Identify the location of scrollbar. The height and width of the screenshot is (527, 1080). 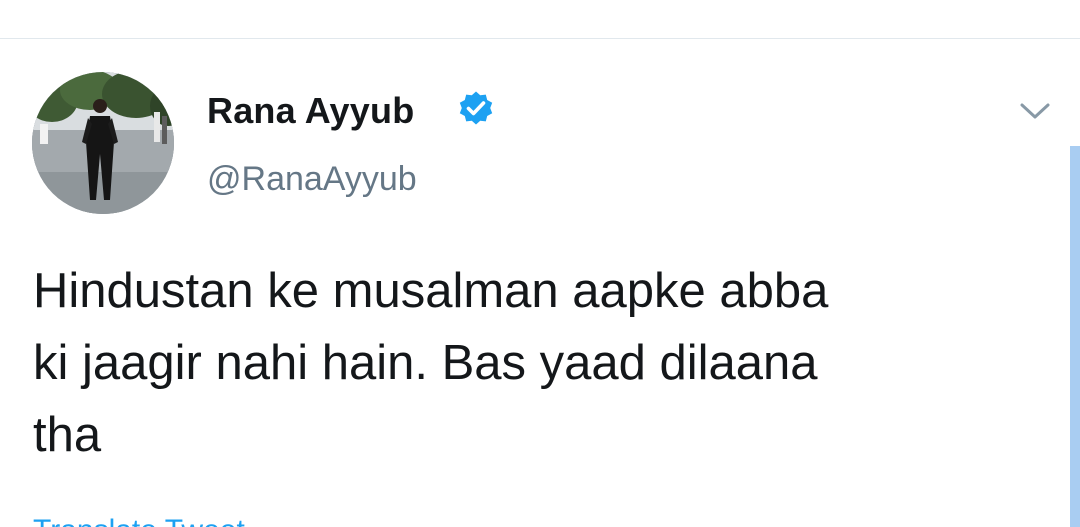
(1075, 336).